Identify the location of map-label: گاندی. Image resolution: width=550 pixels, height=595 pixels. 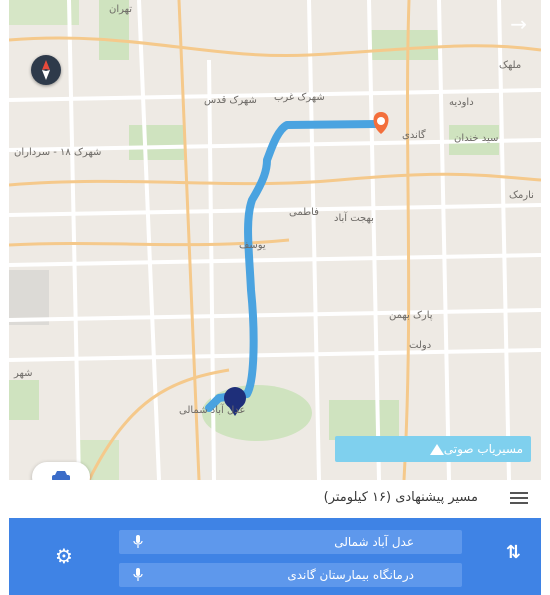
(414, 135).